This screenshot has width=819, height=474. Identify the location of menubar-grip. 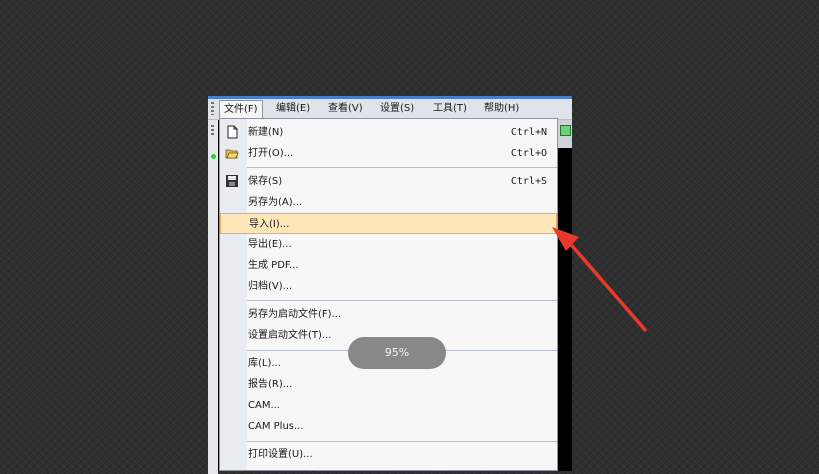
(212, 108).